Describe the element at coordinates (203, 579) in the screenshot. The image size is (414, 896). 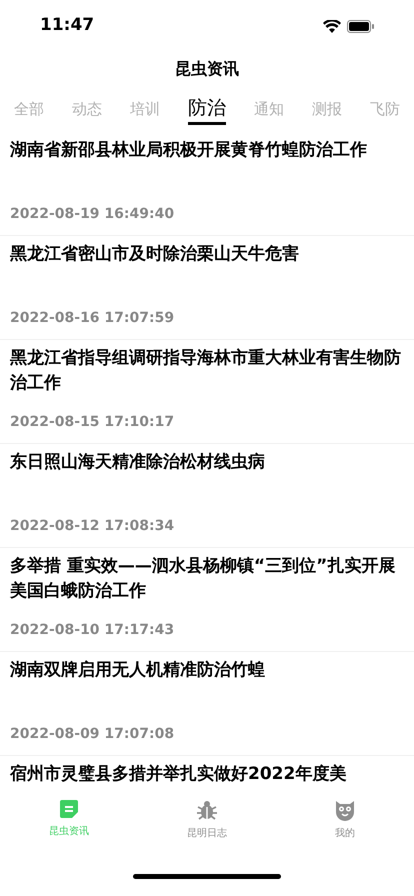
I see `article-title: 多举措 重实效——泗水县杨柳镇“三到位”扎实开展美国白蛾防治工作` at that location.